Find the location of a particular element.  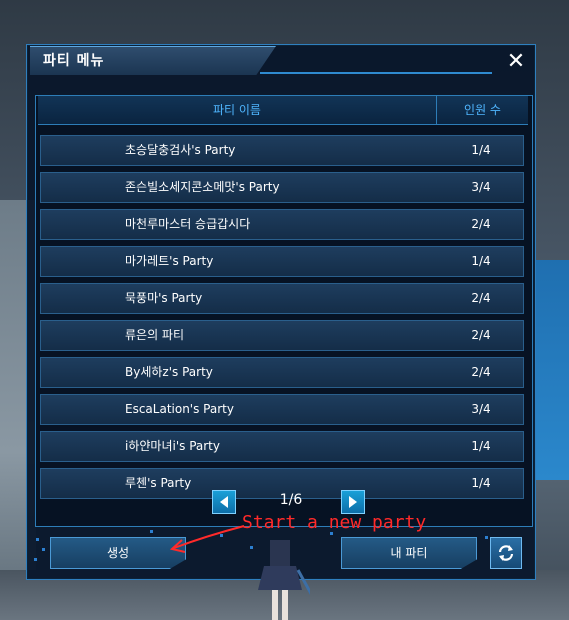

party-name: 묵풍마's Party is located at coordinates (164, 298).